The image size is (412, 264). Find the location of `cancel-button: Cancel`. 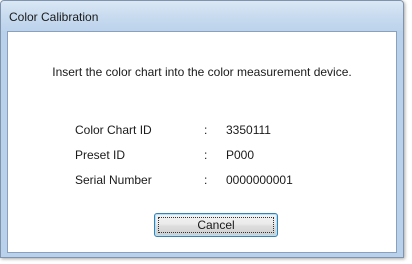

cancel-button: Cancel is located at coordinates (216, 225).